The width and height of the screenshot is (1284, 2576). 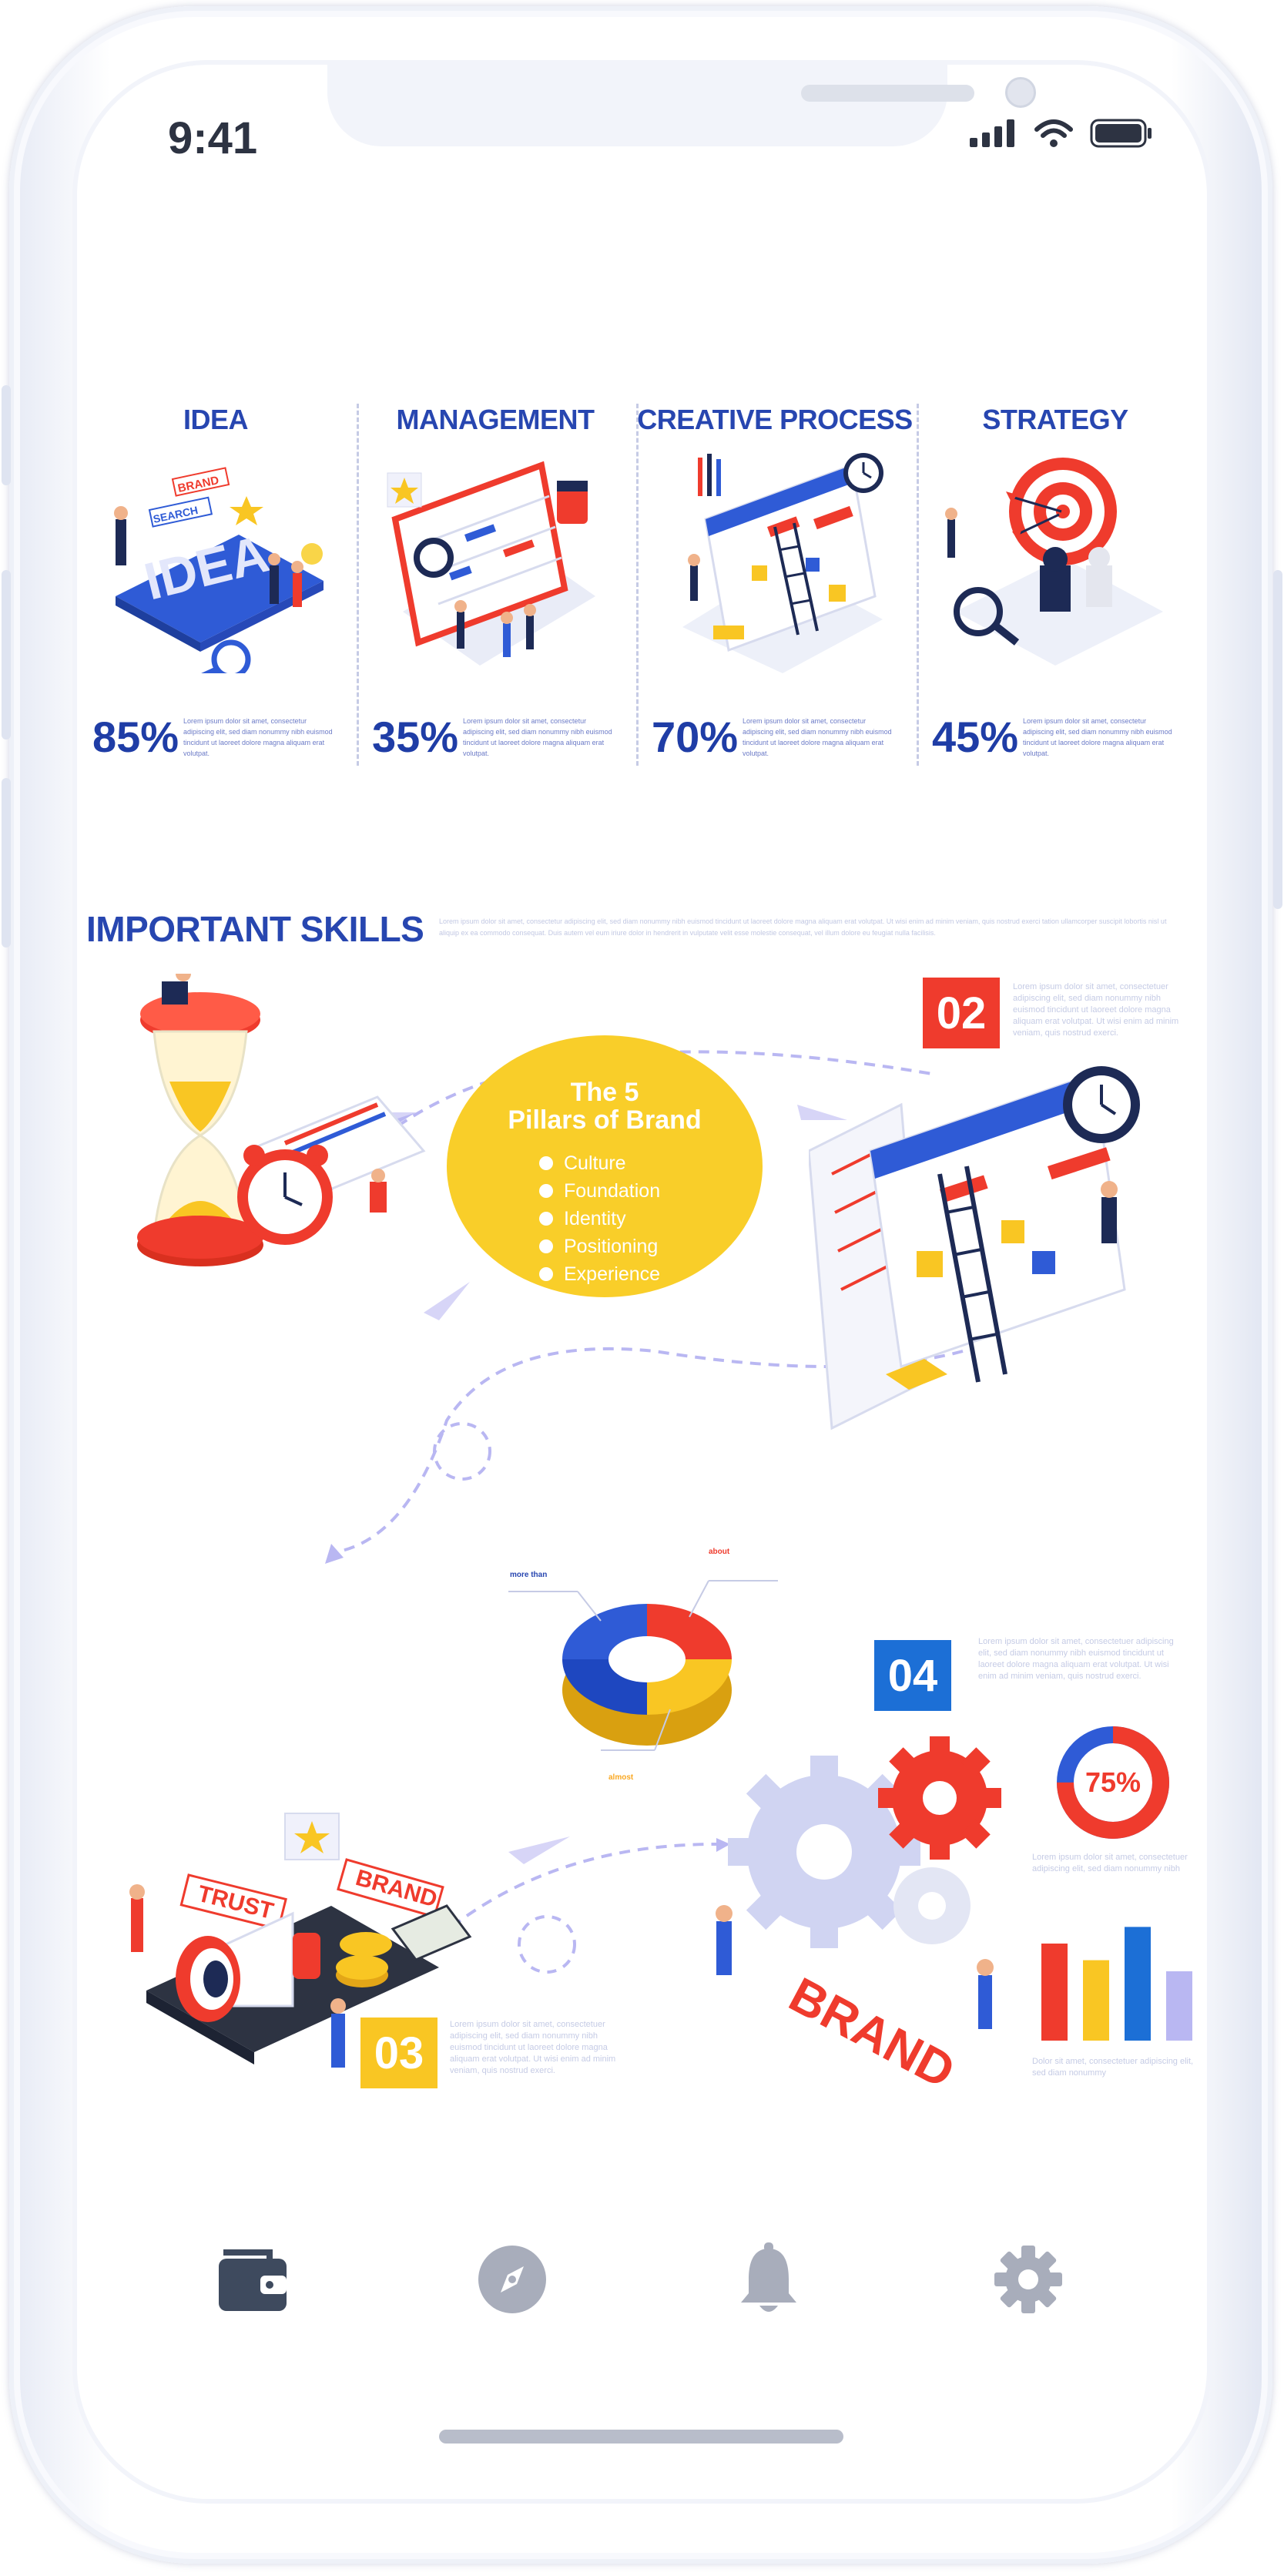 I want to click on donut-chart: 75%, so click(x=1113, y=1782).